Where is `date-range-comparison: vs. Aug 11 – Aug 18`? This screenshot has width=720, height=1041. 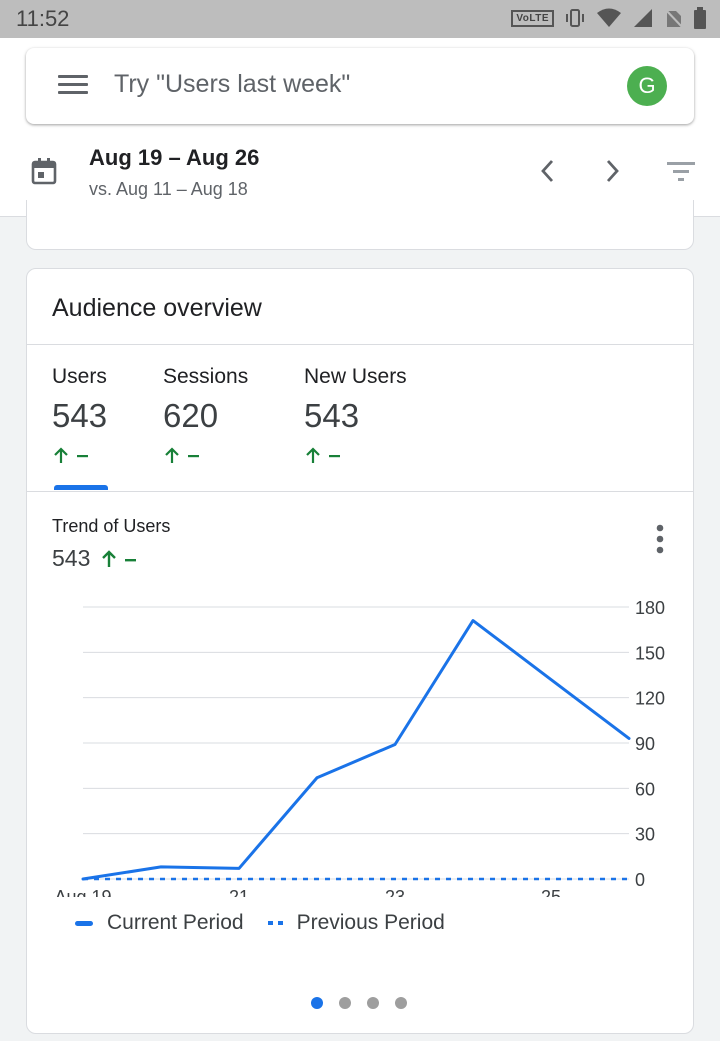
date-range-comparison: vs. Aug 11 – Aug 18 is located at coordinates (168, 189).